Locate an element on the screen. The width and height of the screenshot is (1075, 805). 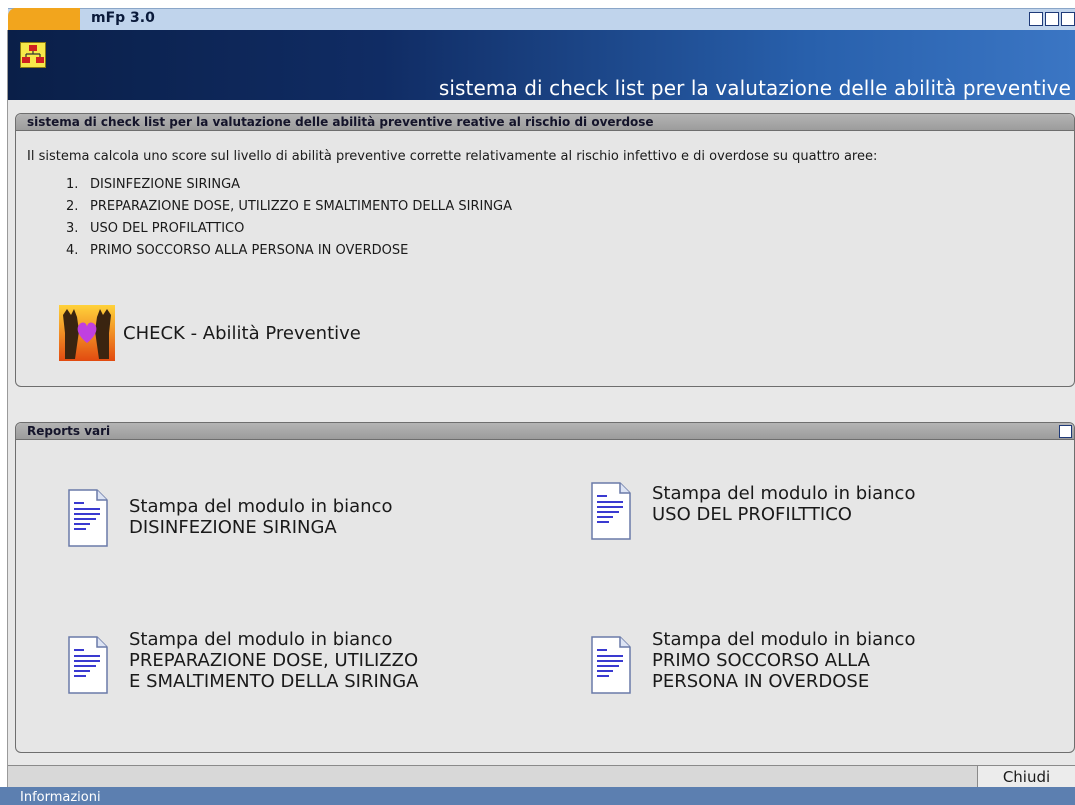
title-accent is located at coordinates (44, 19).